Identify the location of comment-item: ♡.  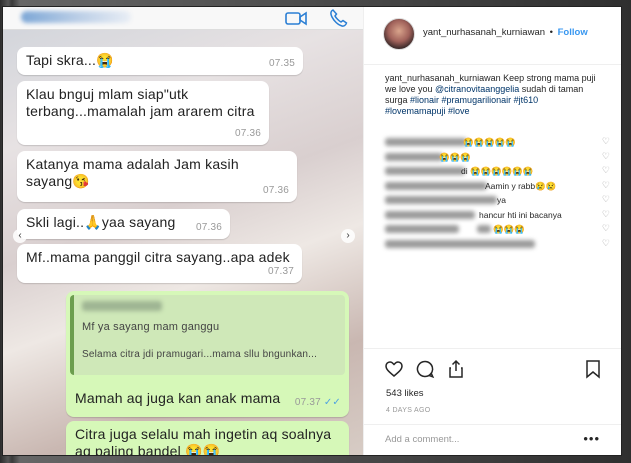
(497, 244).